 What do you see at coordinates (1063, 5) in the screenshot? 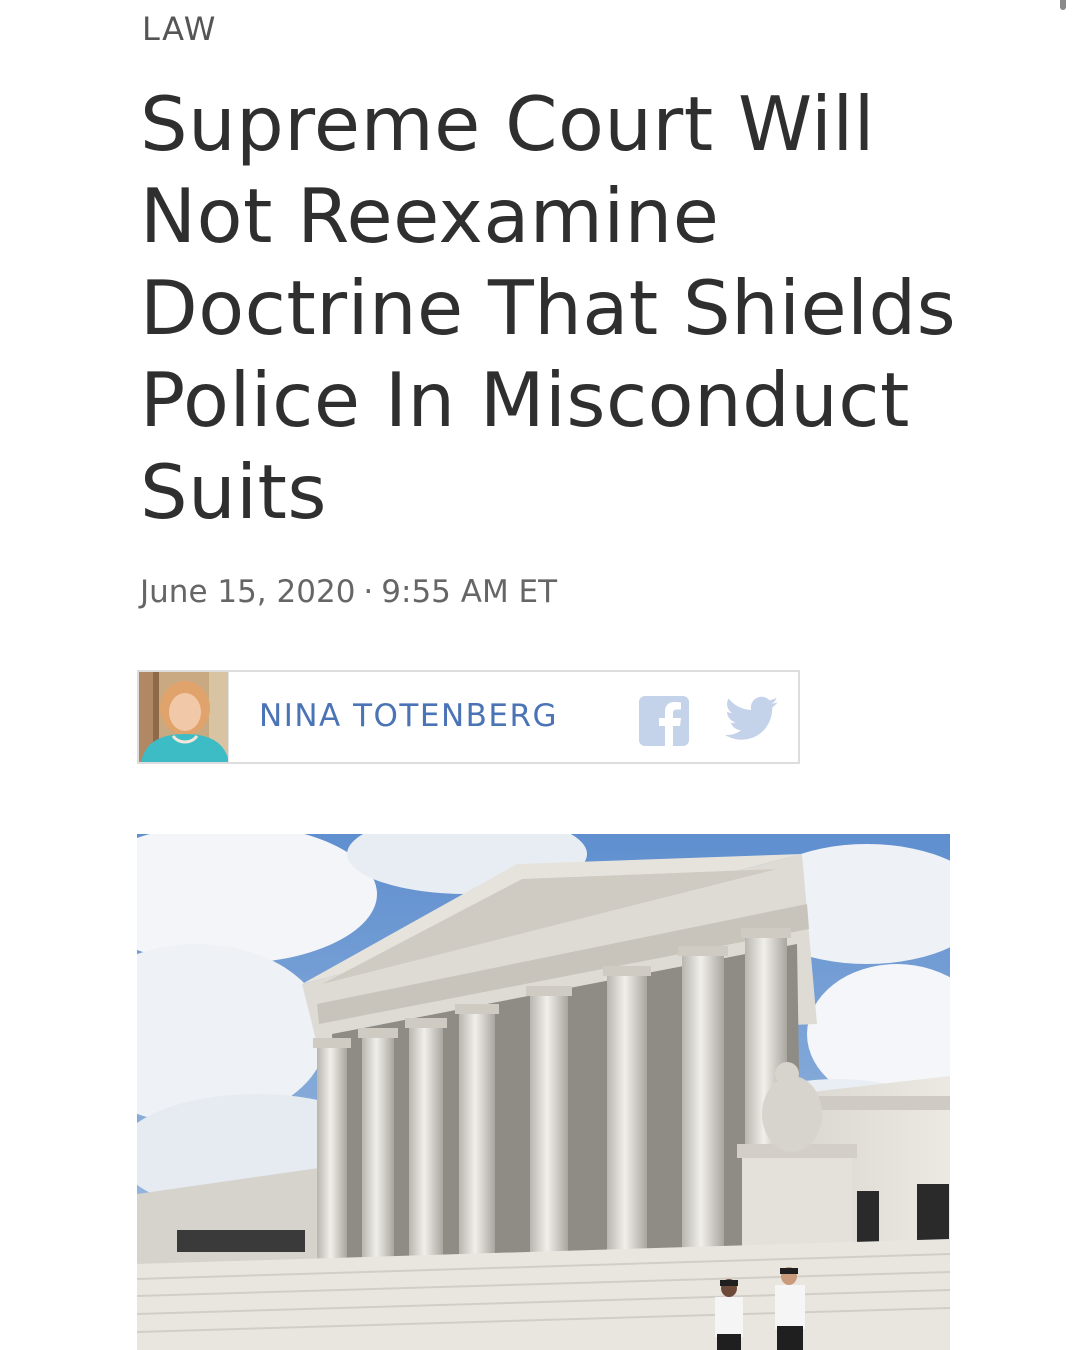
I see `scrollbar-thumb` at bounding box center [1063, 5].